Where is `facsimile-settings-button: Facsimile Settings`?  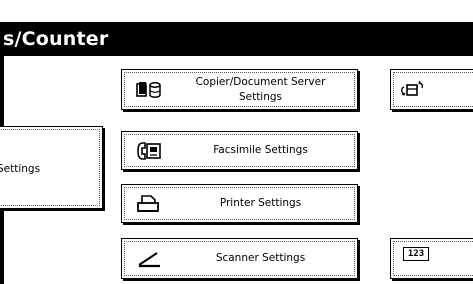
facsimile-settings-button: Facsimile Settings is located at coordinates (239, 150).